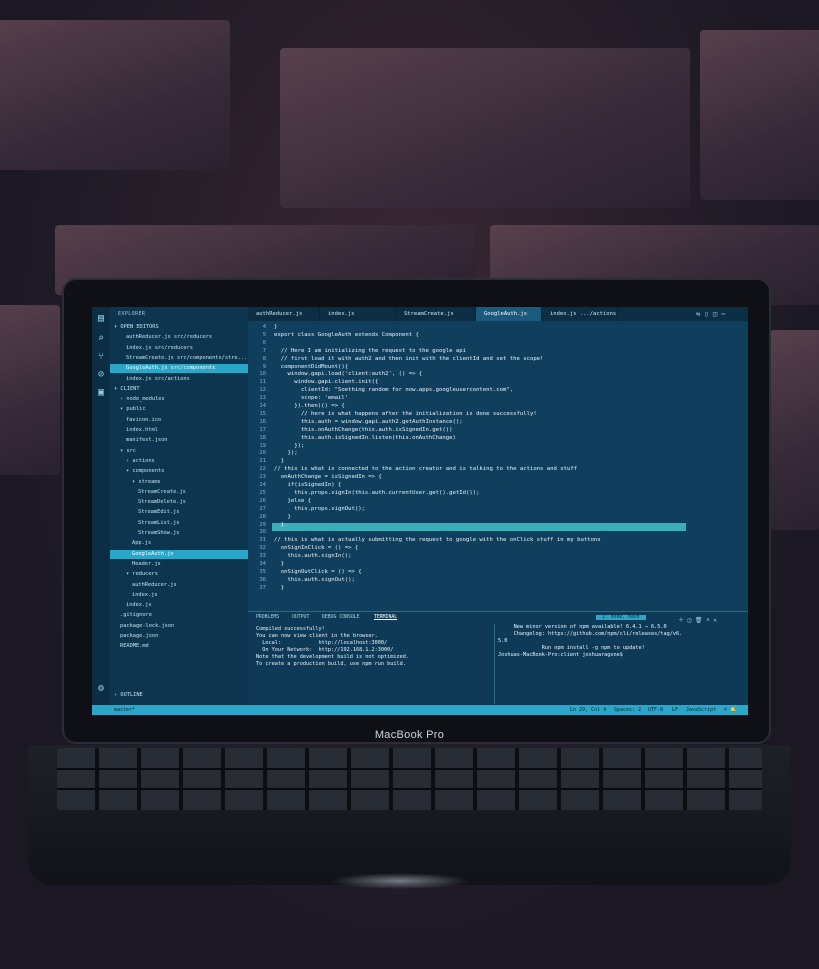 Image resolution: width=819 pixels, height=969 pixels. I want to click on sidebar-item: index.js src/reducers, so click(187, 348).